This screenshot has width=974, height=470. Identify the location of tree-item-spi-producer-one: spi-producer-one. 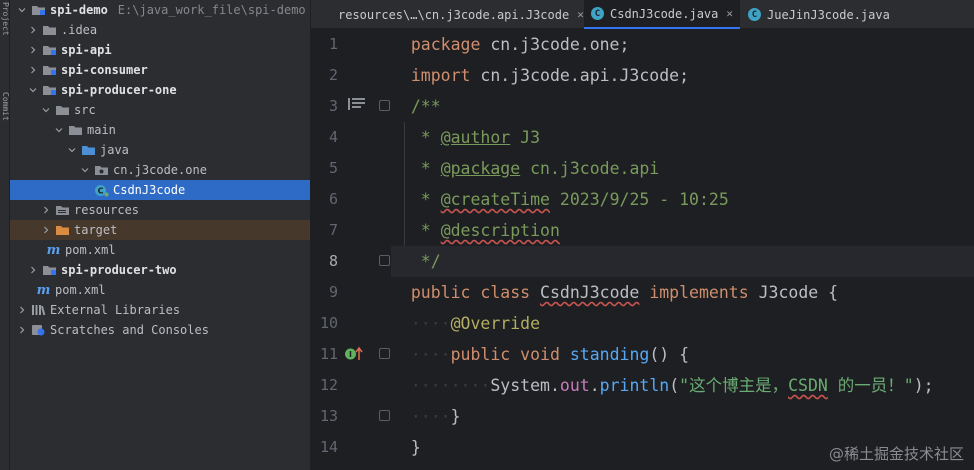
(160, 90).